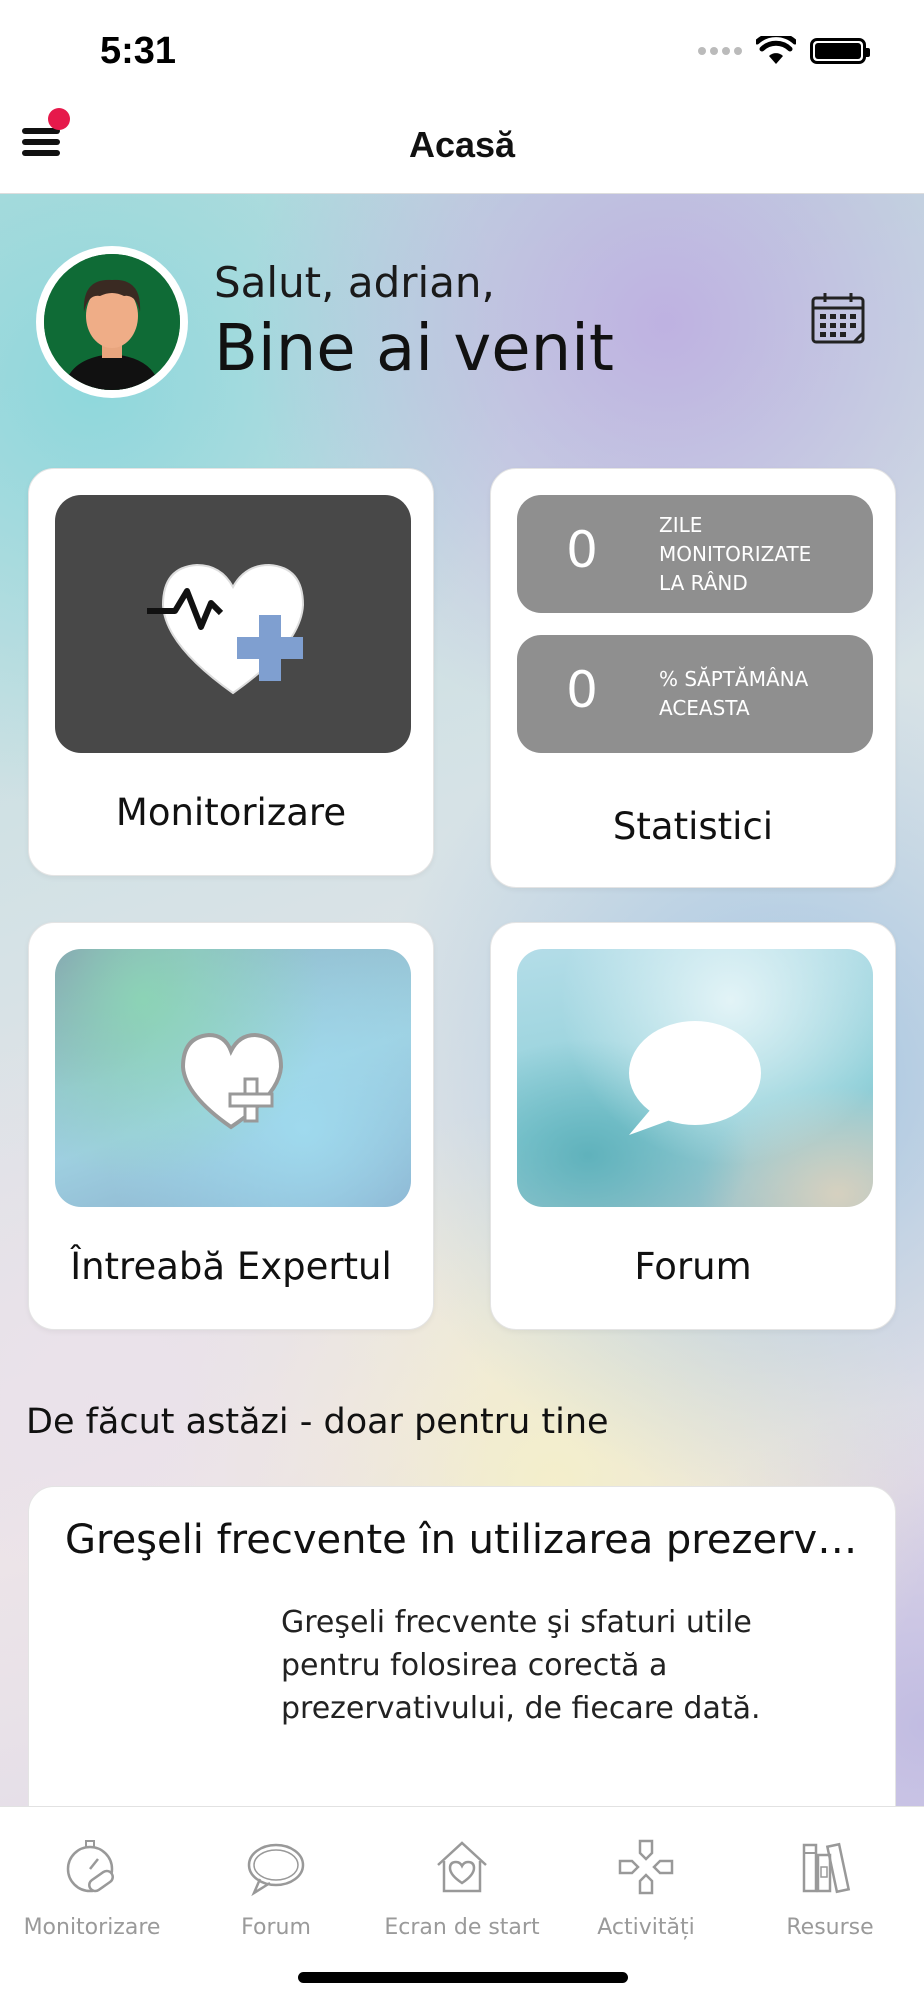 This screenshot has width=924, height=2000. I want to click on tab-label: Ecran de start, so click(462, 1927).